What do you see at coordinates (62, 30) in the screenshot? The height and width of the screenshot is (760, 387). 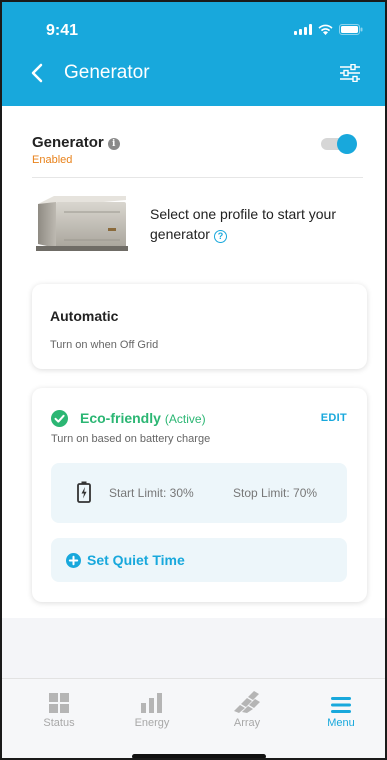 I see `status-time: 9:41` at bounding box center [62, 30].